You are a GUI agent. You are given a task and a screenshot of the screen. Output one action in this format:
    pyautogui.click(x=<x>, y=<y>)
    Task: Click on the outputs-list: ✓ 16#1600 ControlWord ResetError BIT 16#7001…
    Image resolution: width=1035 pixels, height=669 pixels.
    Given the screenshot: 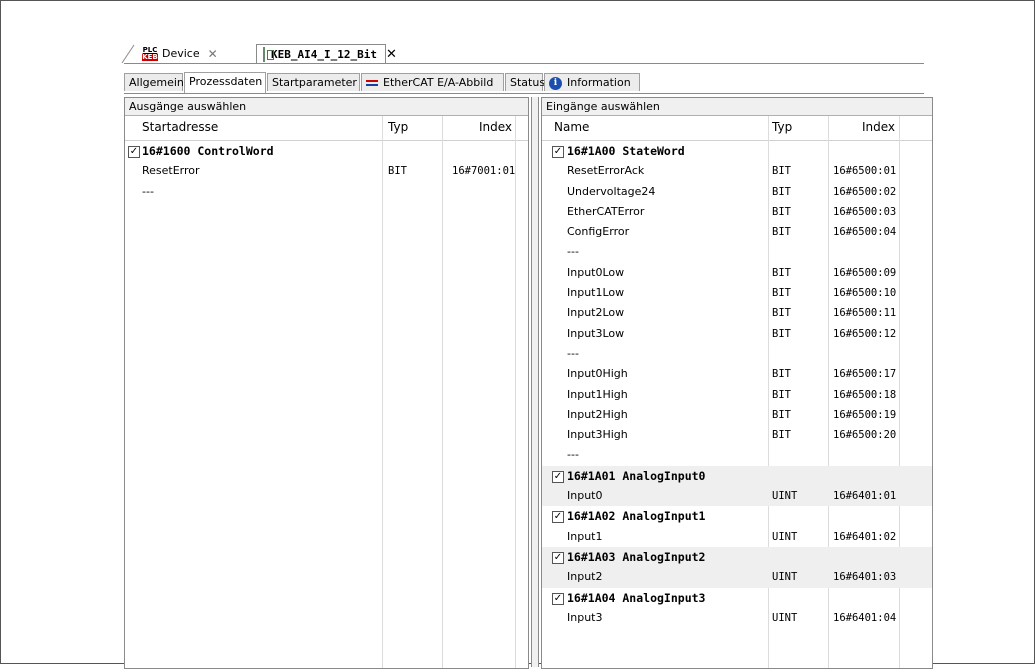 What is the action you would take?
    pyautogui.click(x=326, y=171)
    